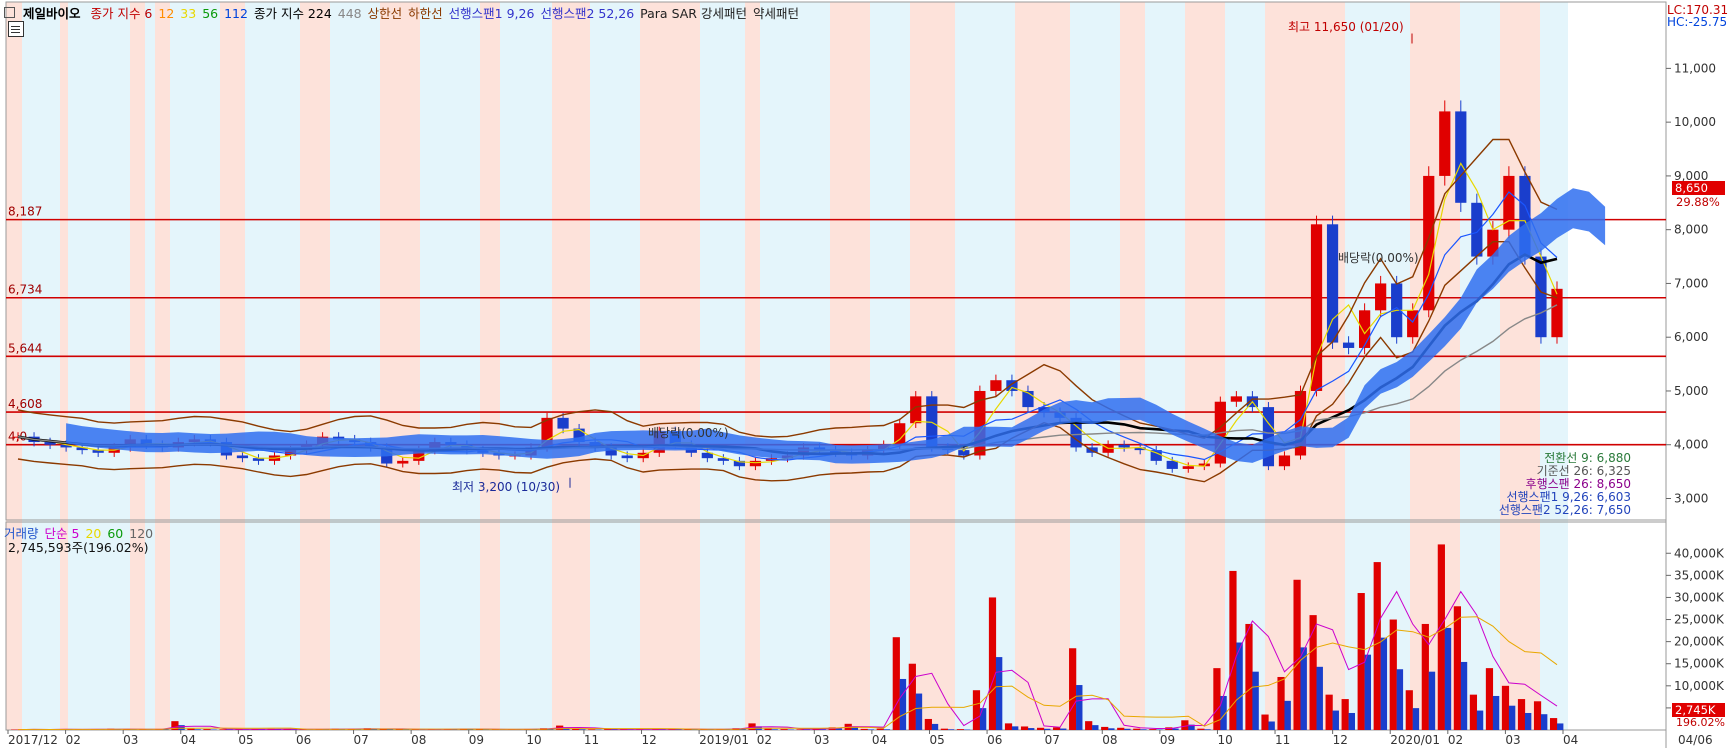  What do you see at coordinates (1691, 391) in the screenshot?
I see `price-tick-label: 5,000` at bounding box center [1691, 391].